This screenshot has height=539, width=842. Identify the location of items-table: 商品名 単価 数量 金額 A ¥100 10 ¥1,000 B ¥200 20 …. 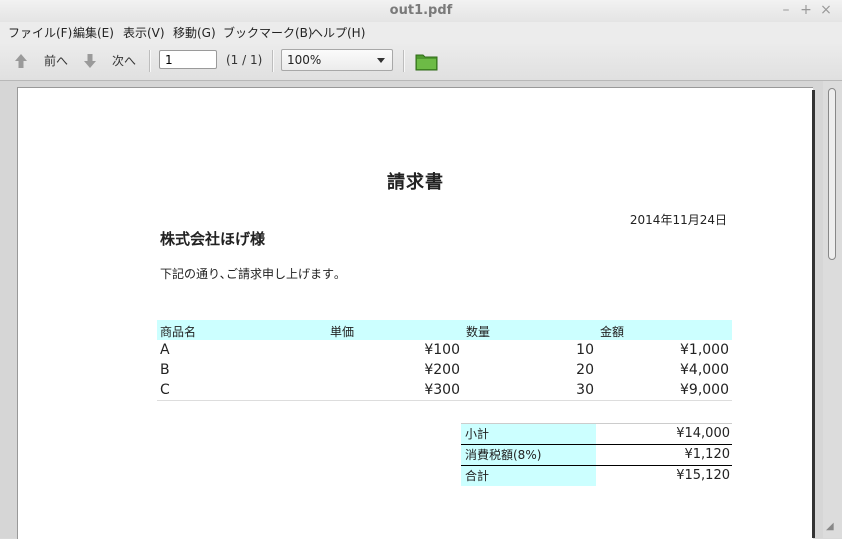
(444, 360).